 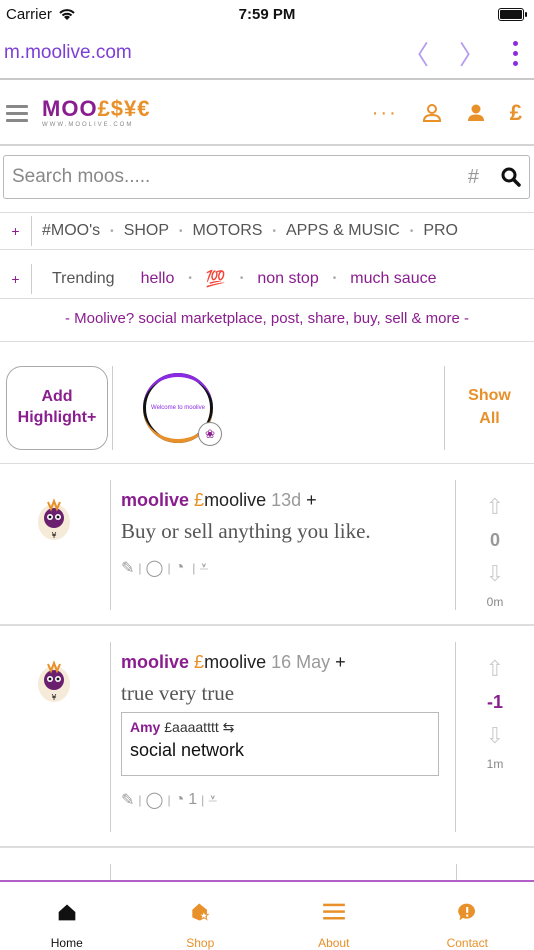 I want to click on post-age: 16 May, so click(x=301, y=662).